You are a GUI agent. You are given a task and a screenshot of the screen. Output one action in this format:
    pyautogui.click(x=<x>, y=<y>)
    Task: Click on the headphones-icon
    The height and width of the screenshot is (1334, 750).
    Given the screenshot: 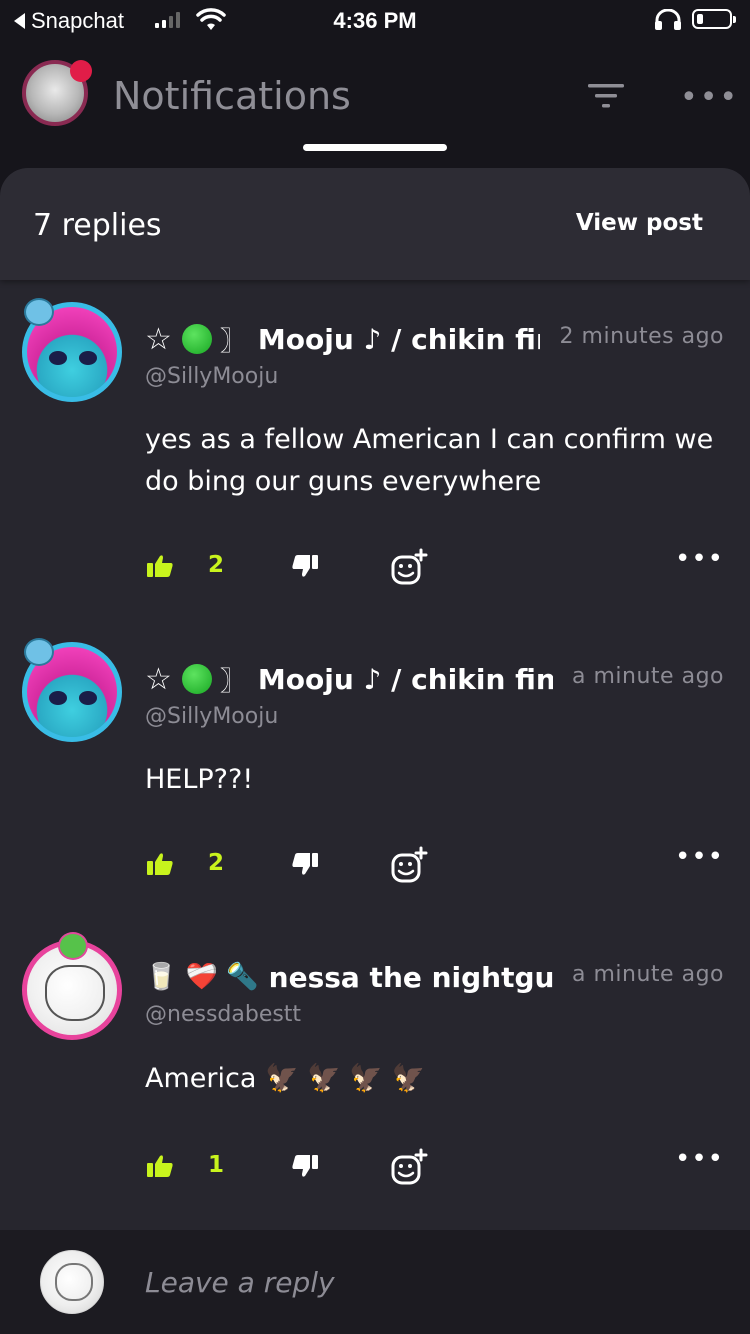 What is the action you would take?
    pyautogui.click(x=668, y=19)
    